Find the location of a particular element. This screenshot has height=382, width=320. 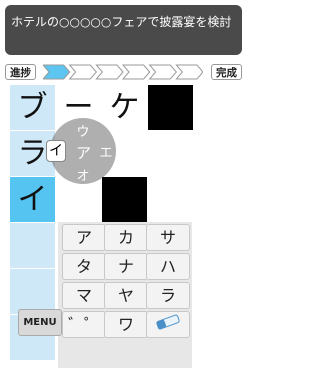

flick-left-char: イ is located at coordinates (56, 151).